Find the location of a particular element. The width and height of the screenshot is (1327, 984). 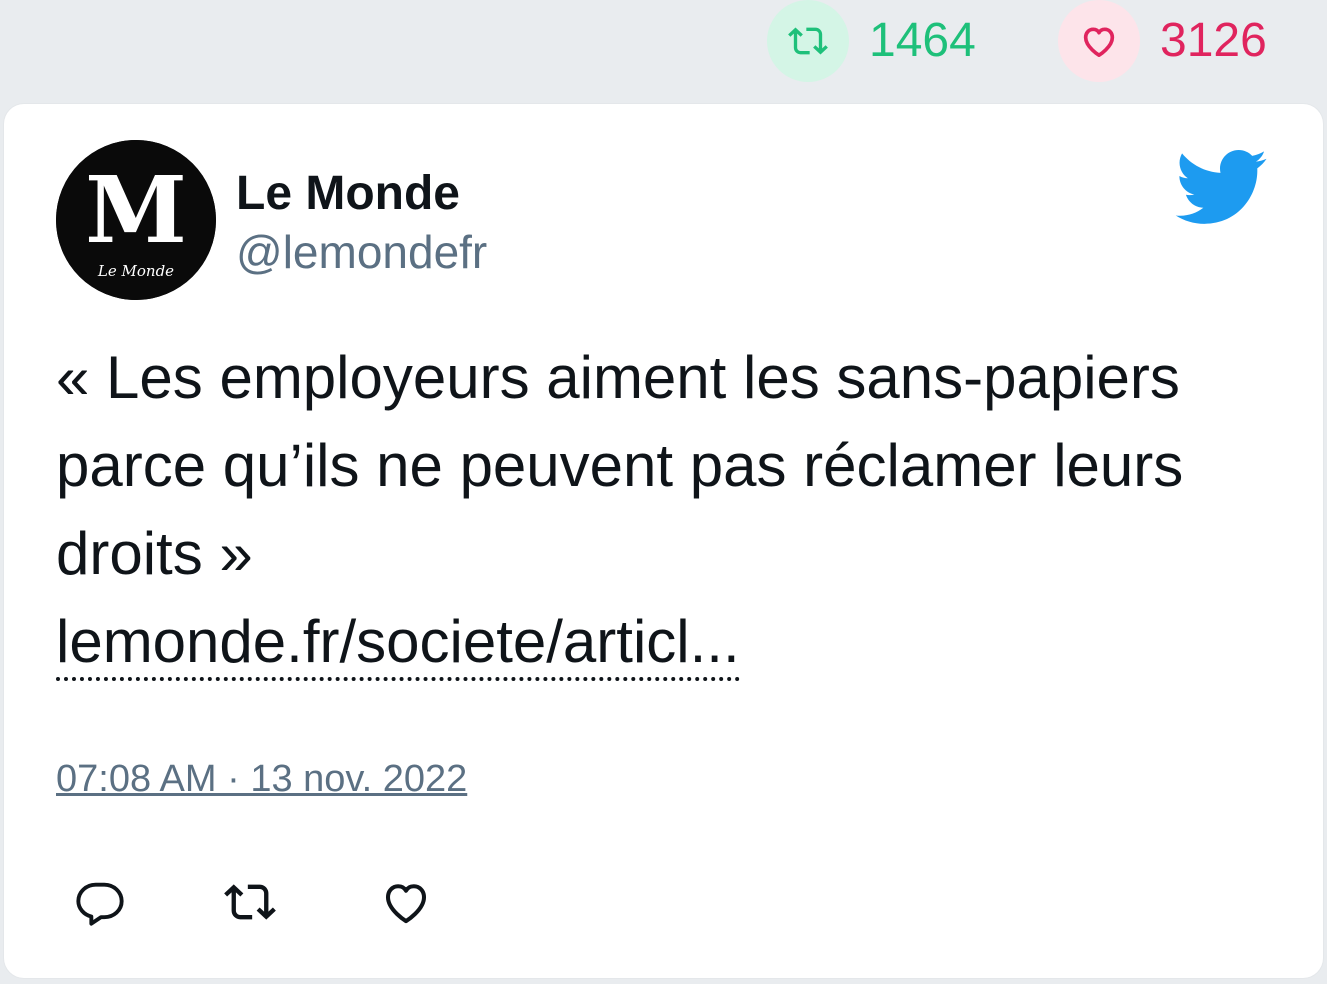

reply-button is located at coordinates (100, 902).